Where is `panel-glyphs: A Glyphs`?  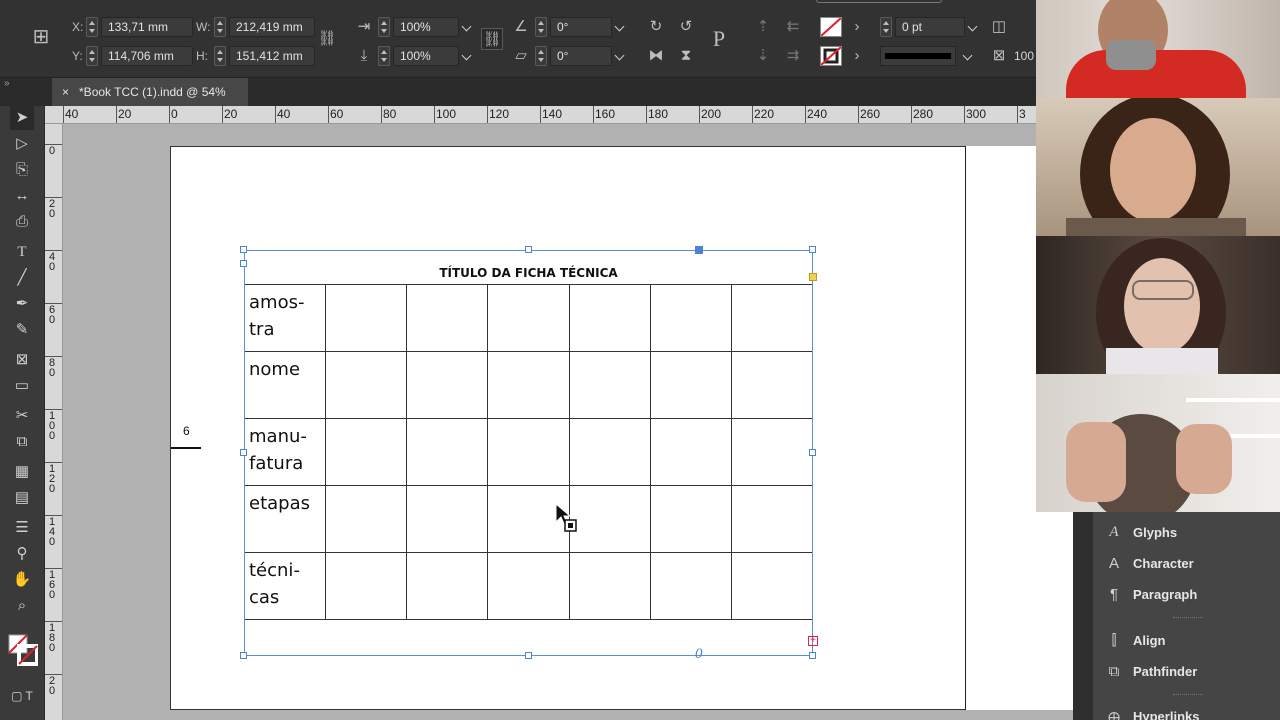 panel-glyphs: A Glyphs is located at coordinates (1141, 532).